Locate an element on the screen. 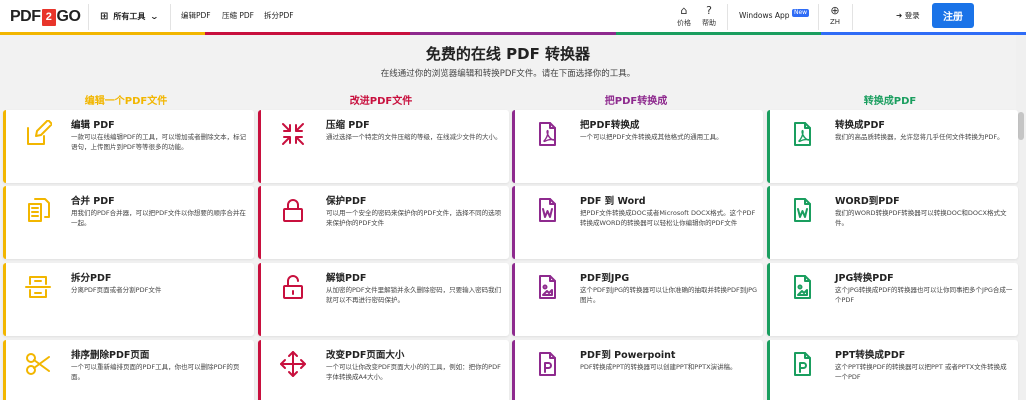 The width and height of the screenshot is (1026, 400). tool-card-title: JPG转换PDF is located at coordinates (864, 278).